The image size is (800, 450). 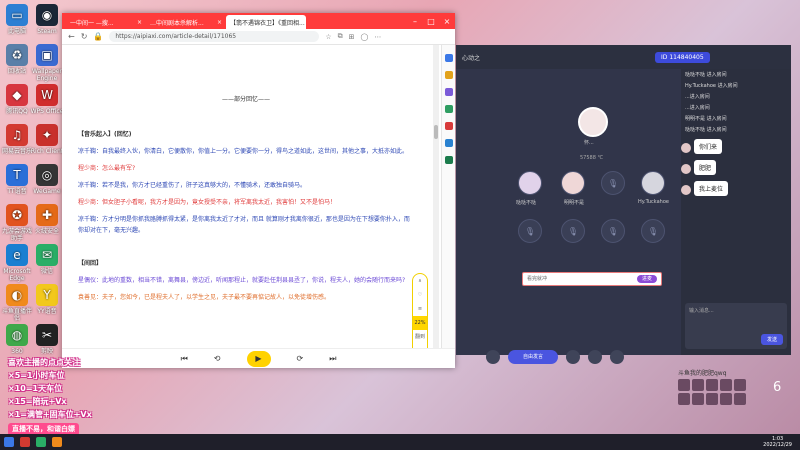 I want to click on app-icon: ◆, so click(x=17, y=95).